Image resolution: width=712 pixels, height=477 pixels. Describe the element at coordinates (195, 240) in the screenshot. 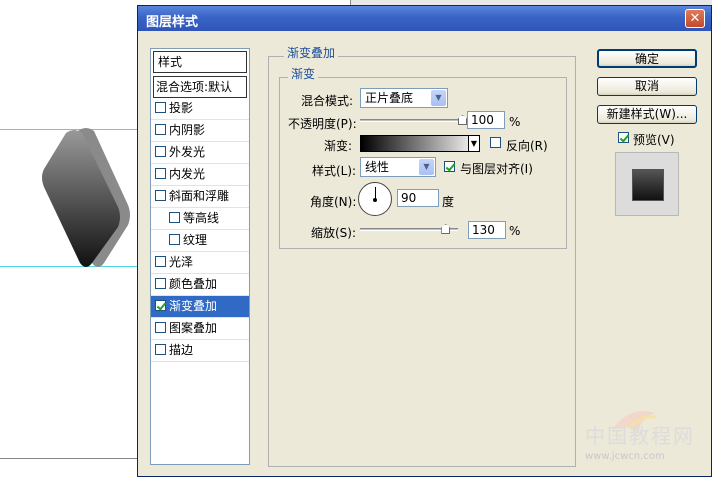

I see `style-list-item-label: 纹理` at that location.